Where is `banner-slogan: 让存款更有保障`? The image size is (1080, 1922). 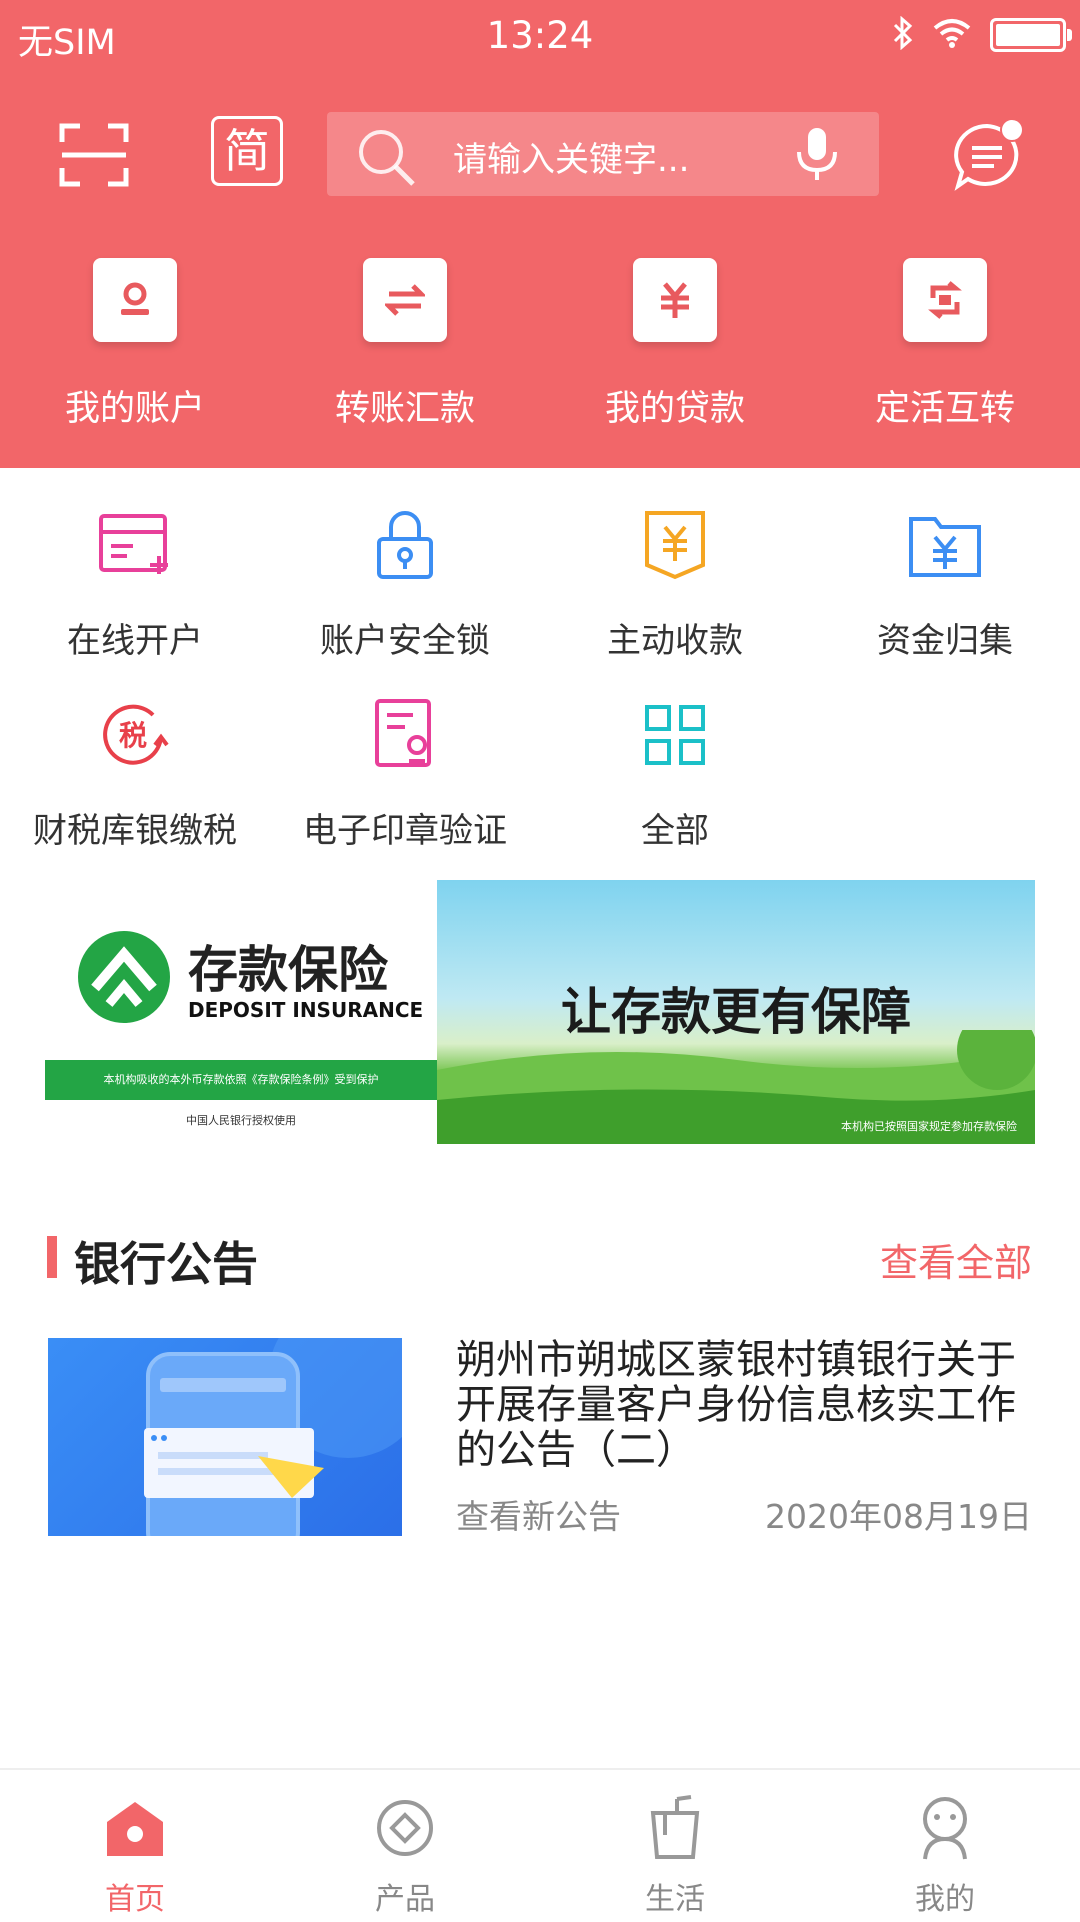 banner-slogan: 让存款更有保障 is located at coordinates (736, 1012).